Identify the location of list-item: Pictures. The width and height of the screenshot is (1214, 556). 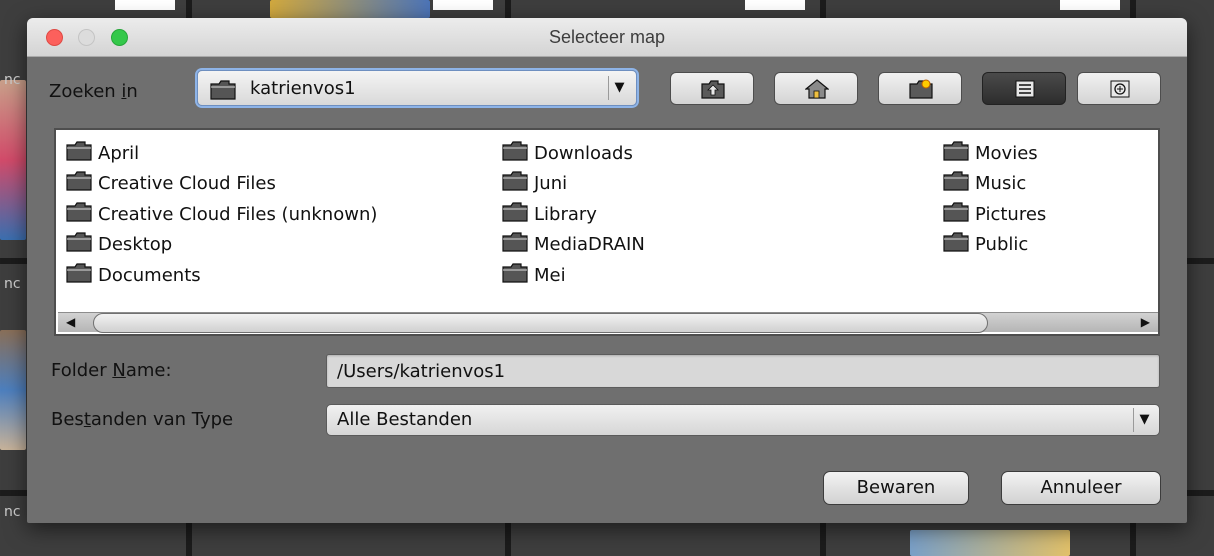
(994, 214).